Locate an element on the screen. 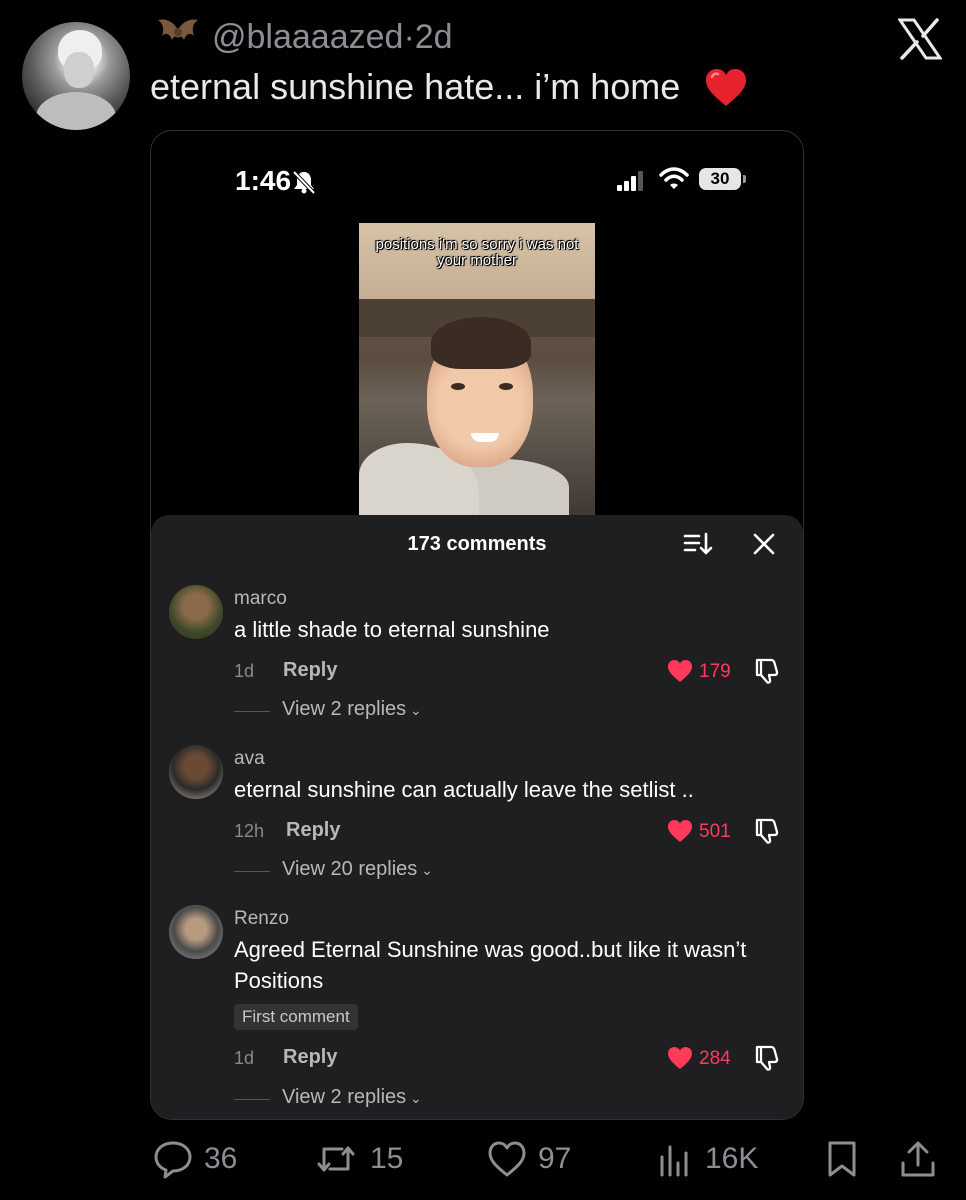 This screenshot has height=1200, width=966. cell-signal-icon is located at coordinates (630, 181).